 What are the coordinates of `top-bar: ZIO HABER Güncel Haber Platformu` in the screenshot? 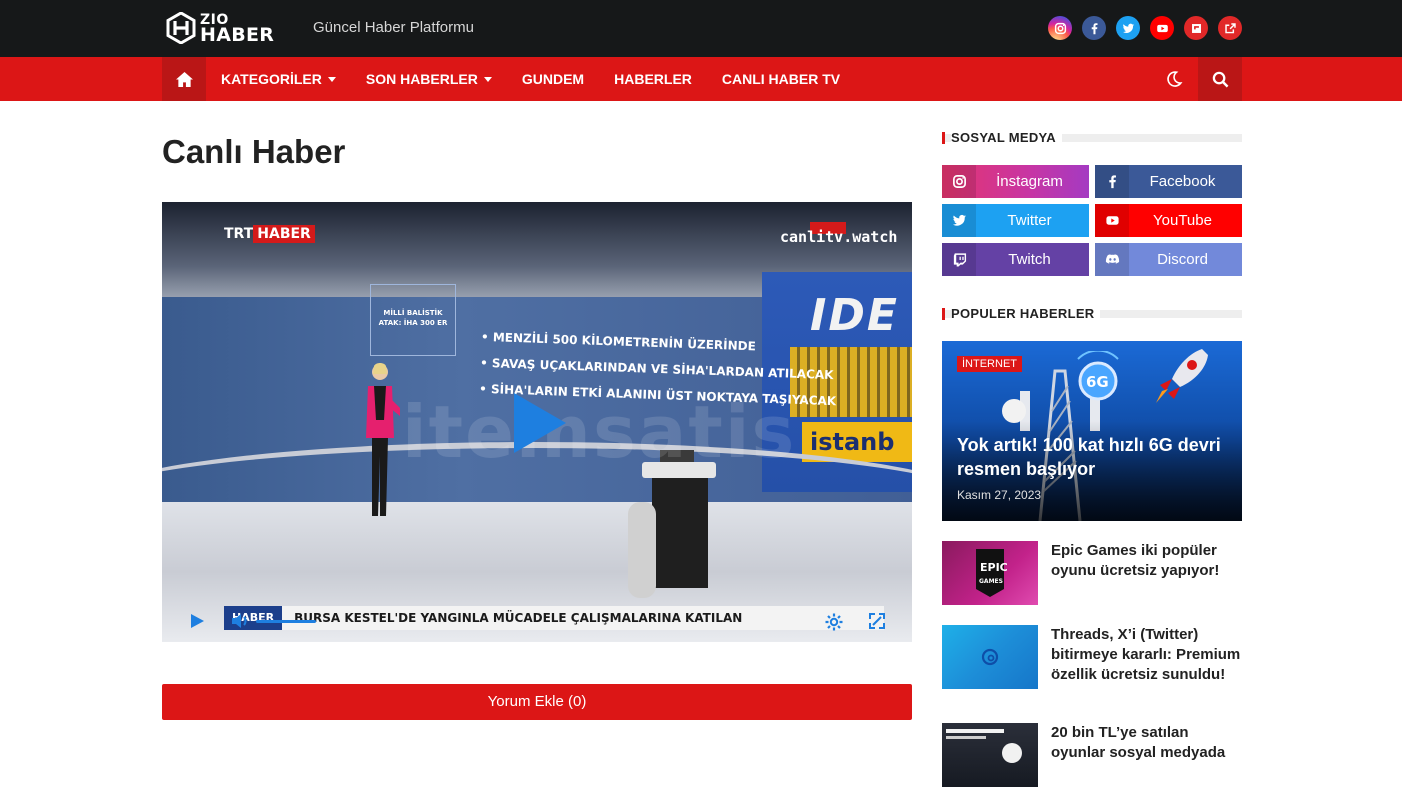 It's located at (701, 28).